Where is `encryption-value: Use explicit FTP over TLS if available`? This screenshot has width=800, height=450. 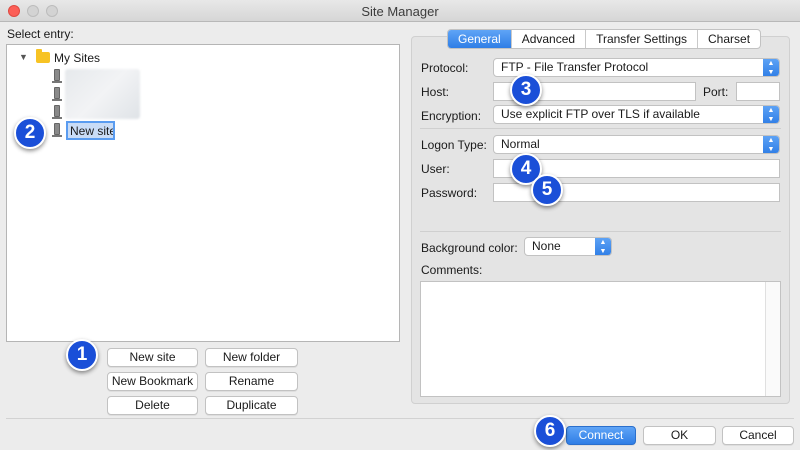 encryption-value: Use explicit FTP over TLS if available is located at coordinates (600, 114).